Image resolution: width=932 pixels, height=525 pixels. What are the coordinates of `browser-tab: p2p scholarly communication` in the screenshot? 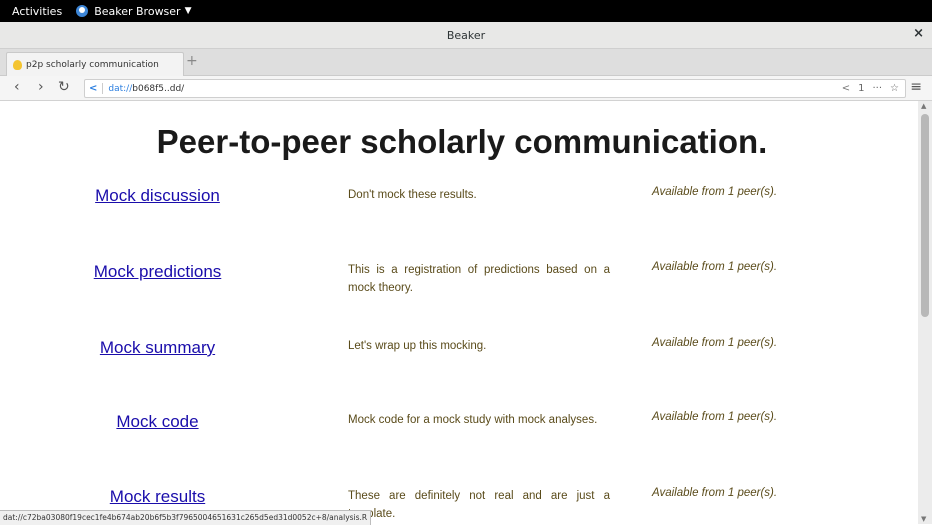 It's located at (95, 64).